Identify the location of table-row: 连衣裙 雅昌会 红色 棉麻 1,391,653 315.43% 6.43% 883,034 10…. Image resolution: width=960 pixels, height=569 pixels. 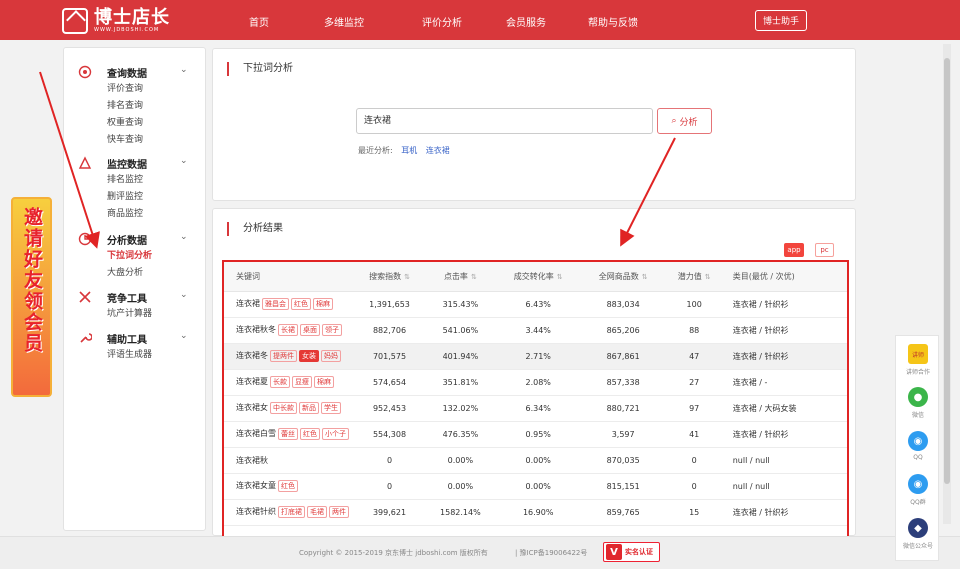
(535, 304).